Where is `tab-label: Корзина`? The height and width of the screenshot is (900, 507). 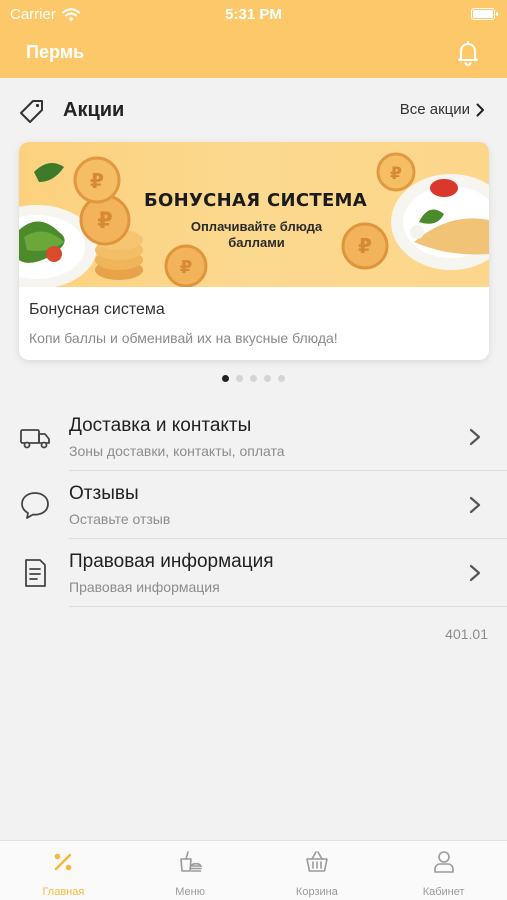
tab-label: Корзина is located at coordinates (316, 892).